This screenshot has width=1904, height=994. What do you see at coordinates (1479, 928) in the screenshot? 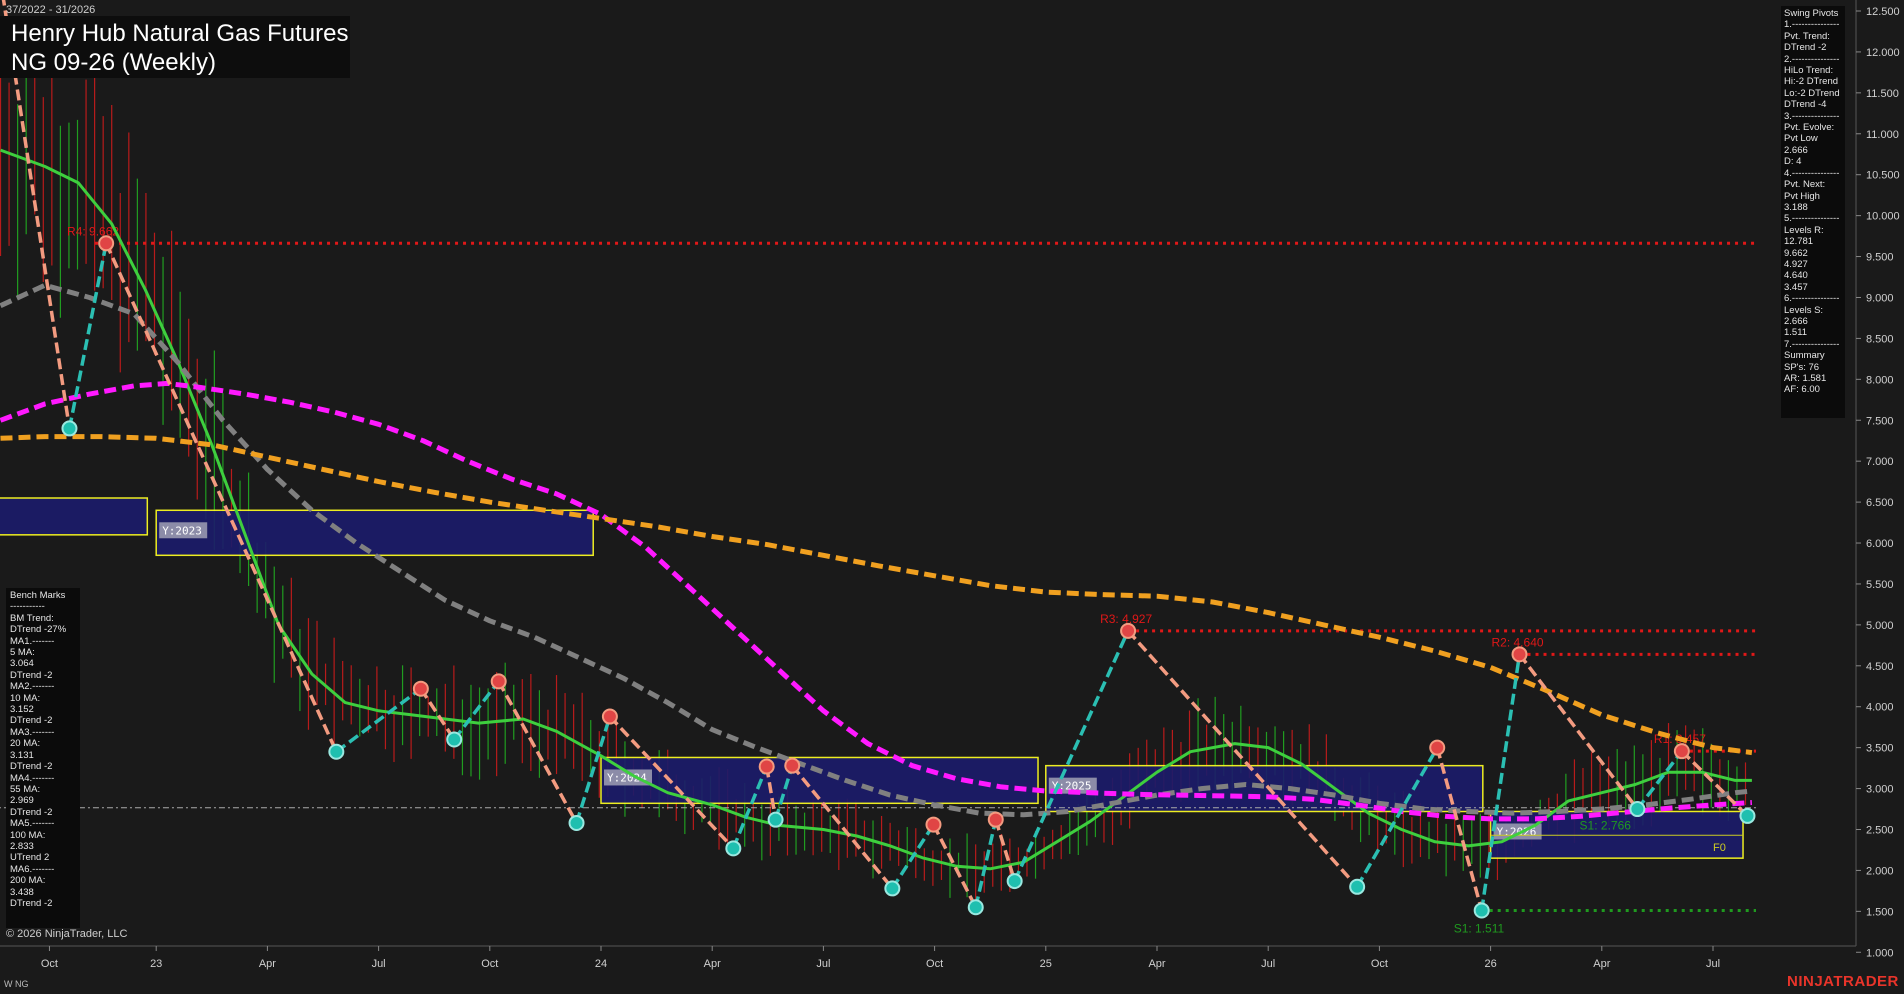
I see `level-label: S1: 1.511` at bounding box center [1479, 928].